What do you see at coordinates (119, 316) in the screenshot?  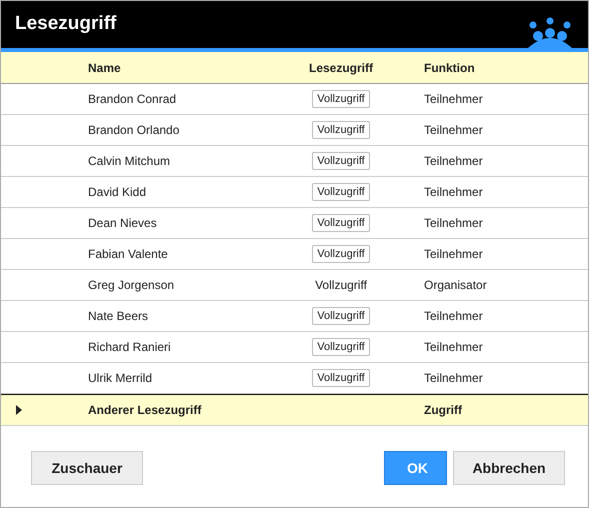 I see `name-cell-text: Nate Beers` at bounding box center [119, 316].